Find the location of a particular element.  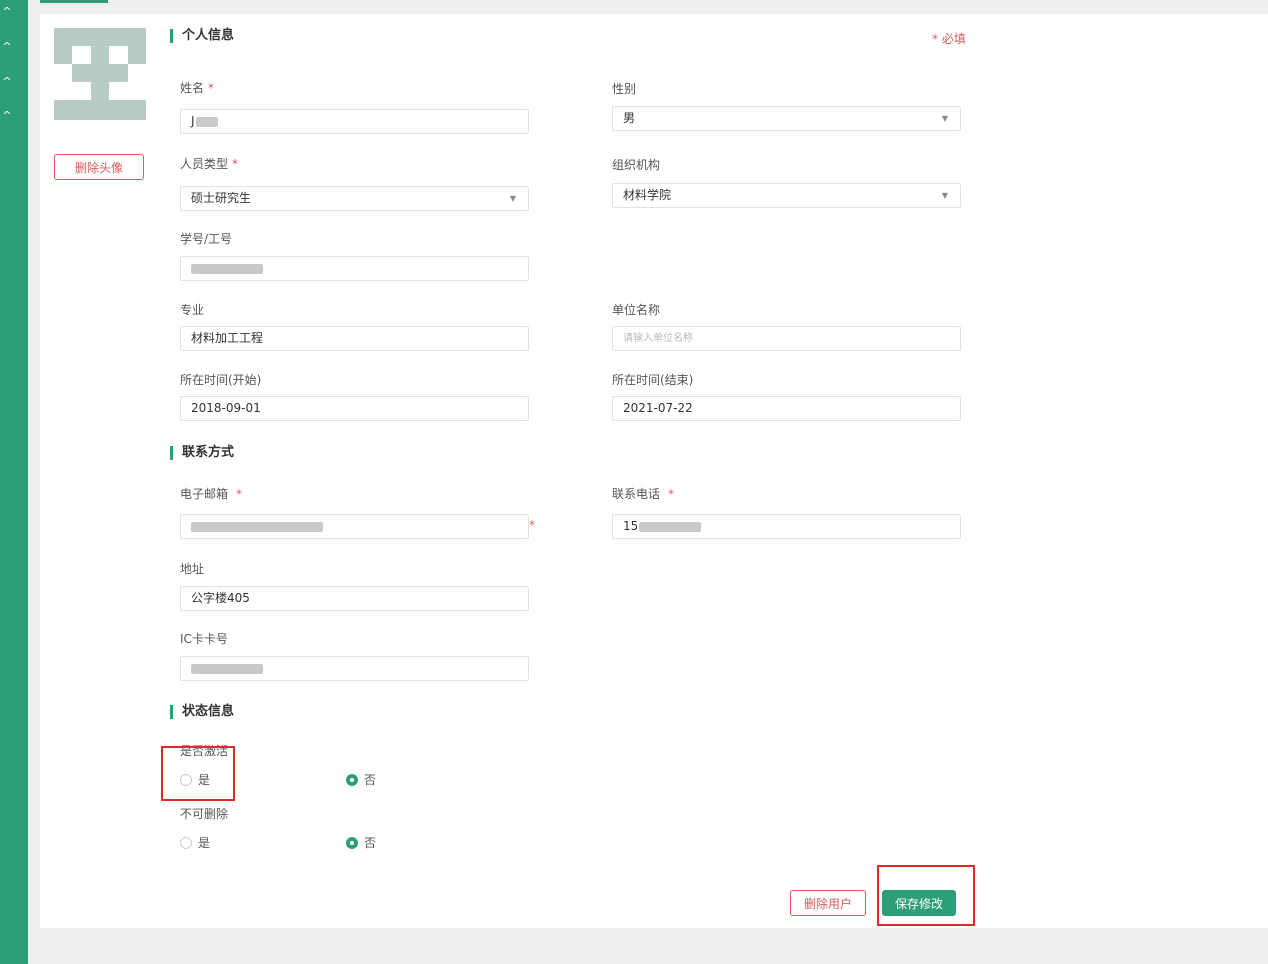

active-yes-radio: 是 is located at coordinates (195, 779).